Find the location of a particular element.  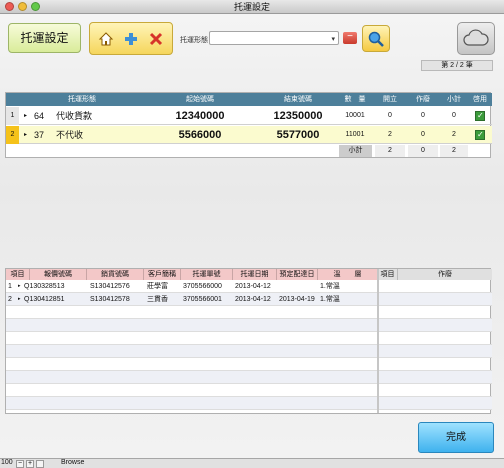

col-waybill: 托運單號 is located at coordinates (207, 274).